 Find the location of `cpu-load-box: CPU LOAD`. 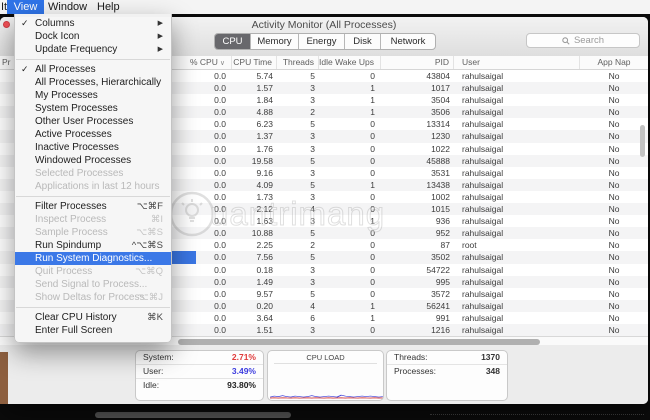

cpu-load-box: CPU LOAD is located at coordinates (325, 375).